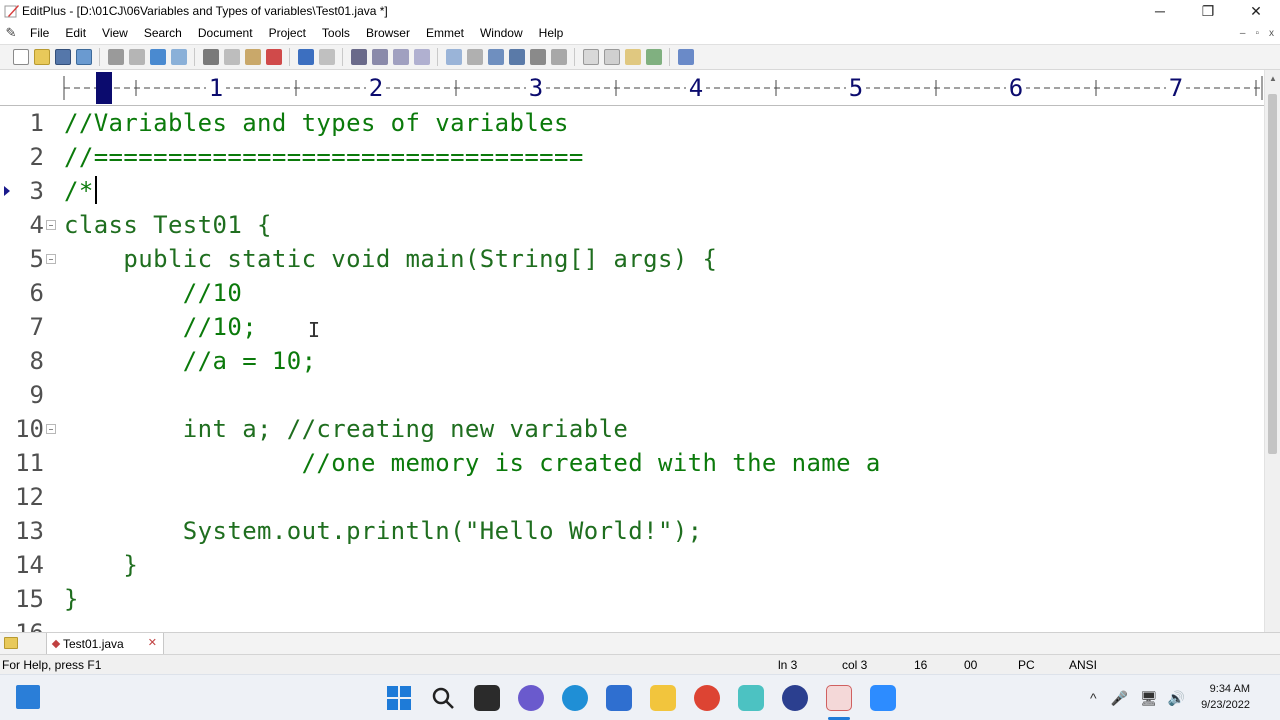 The width and height of the screenshot is (1280, 720). Describe the element at coordinates (531, 698) in the screenshot. I see `teams-chat-icon` at that location.